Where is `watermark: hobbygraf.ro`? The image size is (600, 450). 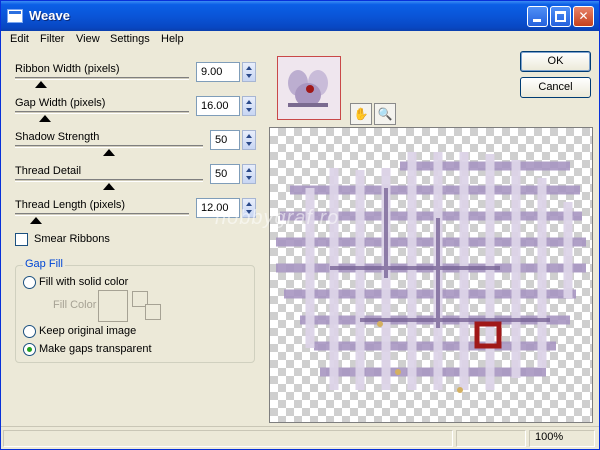 watermark: hobbygraf.ro is located at coordinates (277, 218).